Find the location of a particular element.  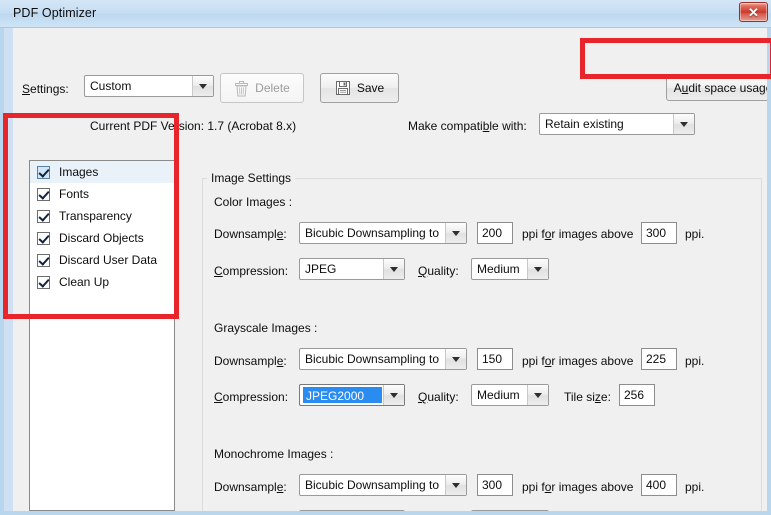

grayscale-compression-value: JPEG2000 is located at coordinates (342, 395).